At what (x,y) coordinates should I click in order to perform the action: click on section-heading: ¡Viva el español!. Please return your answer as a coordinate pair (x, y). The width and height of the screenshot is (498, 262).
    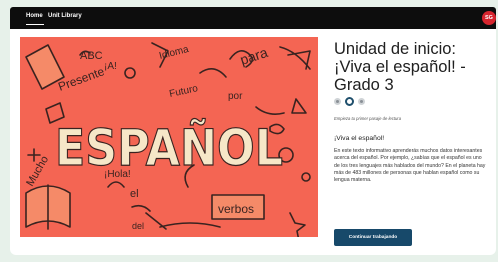
    Looking at the image, I should click on (359, 138).